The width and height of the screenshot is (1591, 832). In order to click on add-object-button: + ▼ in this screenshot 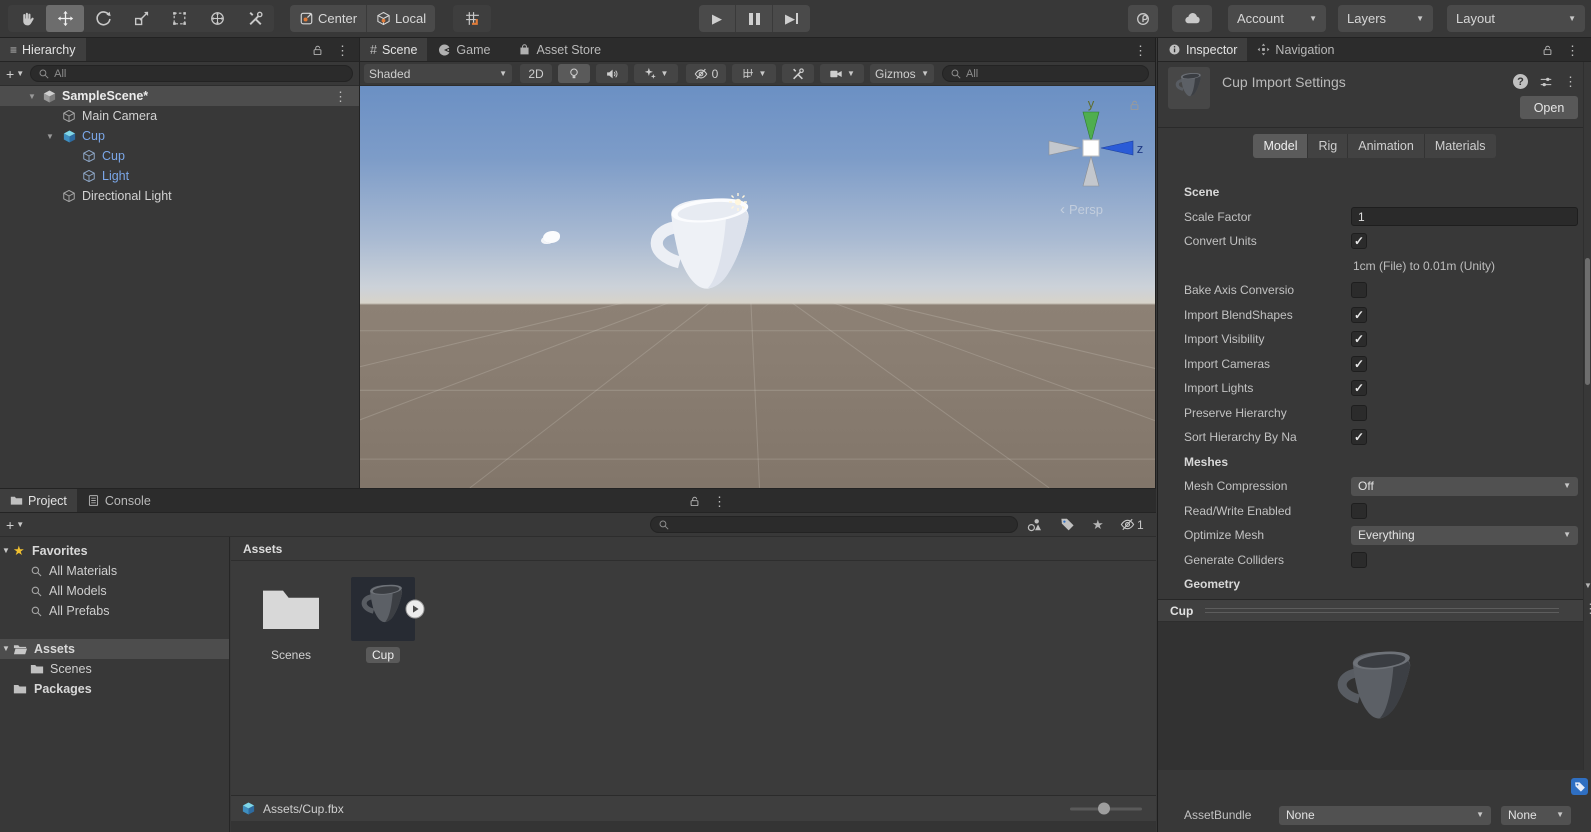, I will do `click(15, 74)`.